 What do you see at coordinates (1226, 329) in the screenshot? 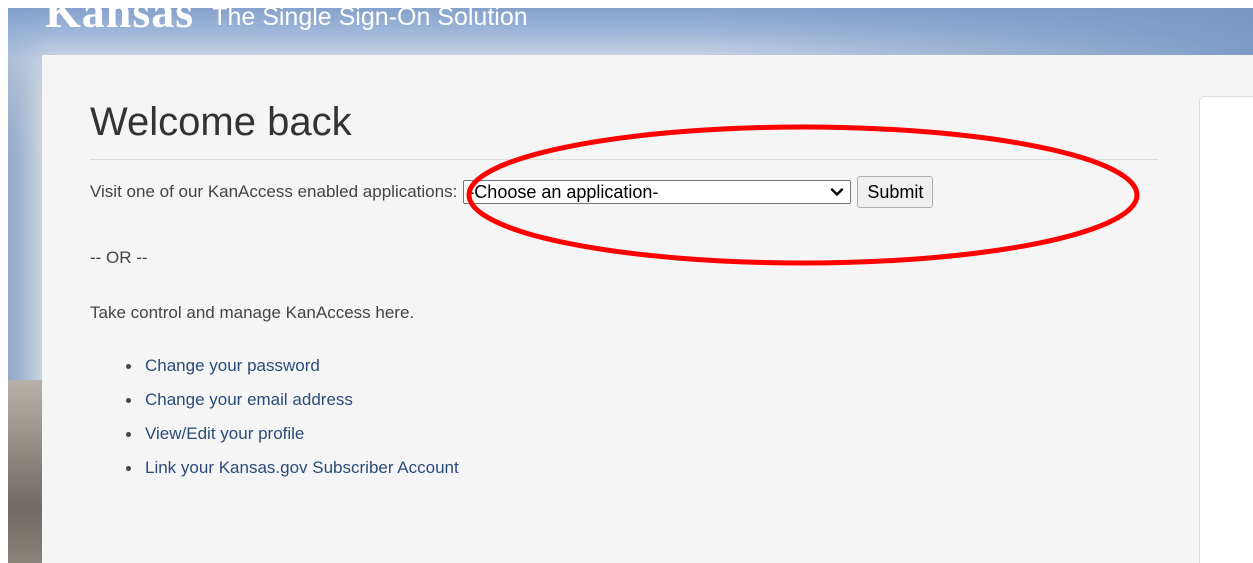
I see `sidebar-panel` at bounding box center [1226, 329].